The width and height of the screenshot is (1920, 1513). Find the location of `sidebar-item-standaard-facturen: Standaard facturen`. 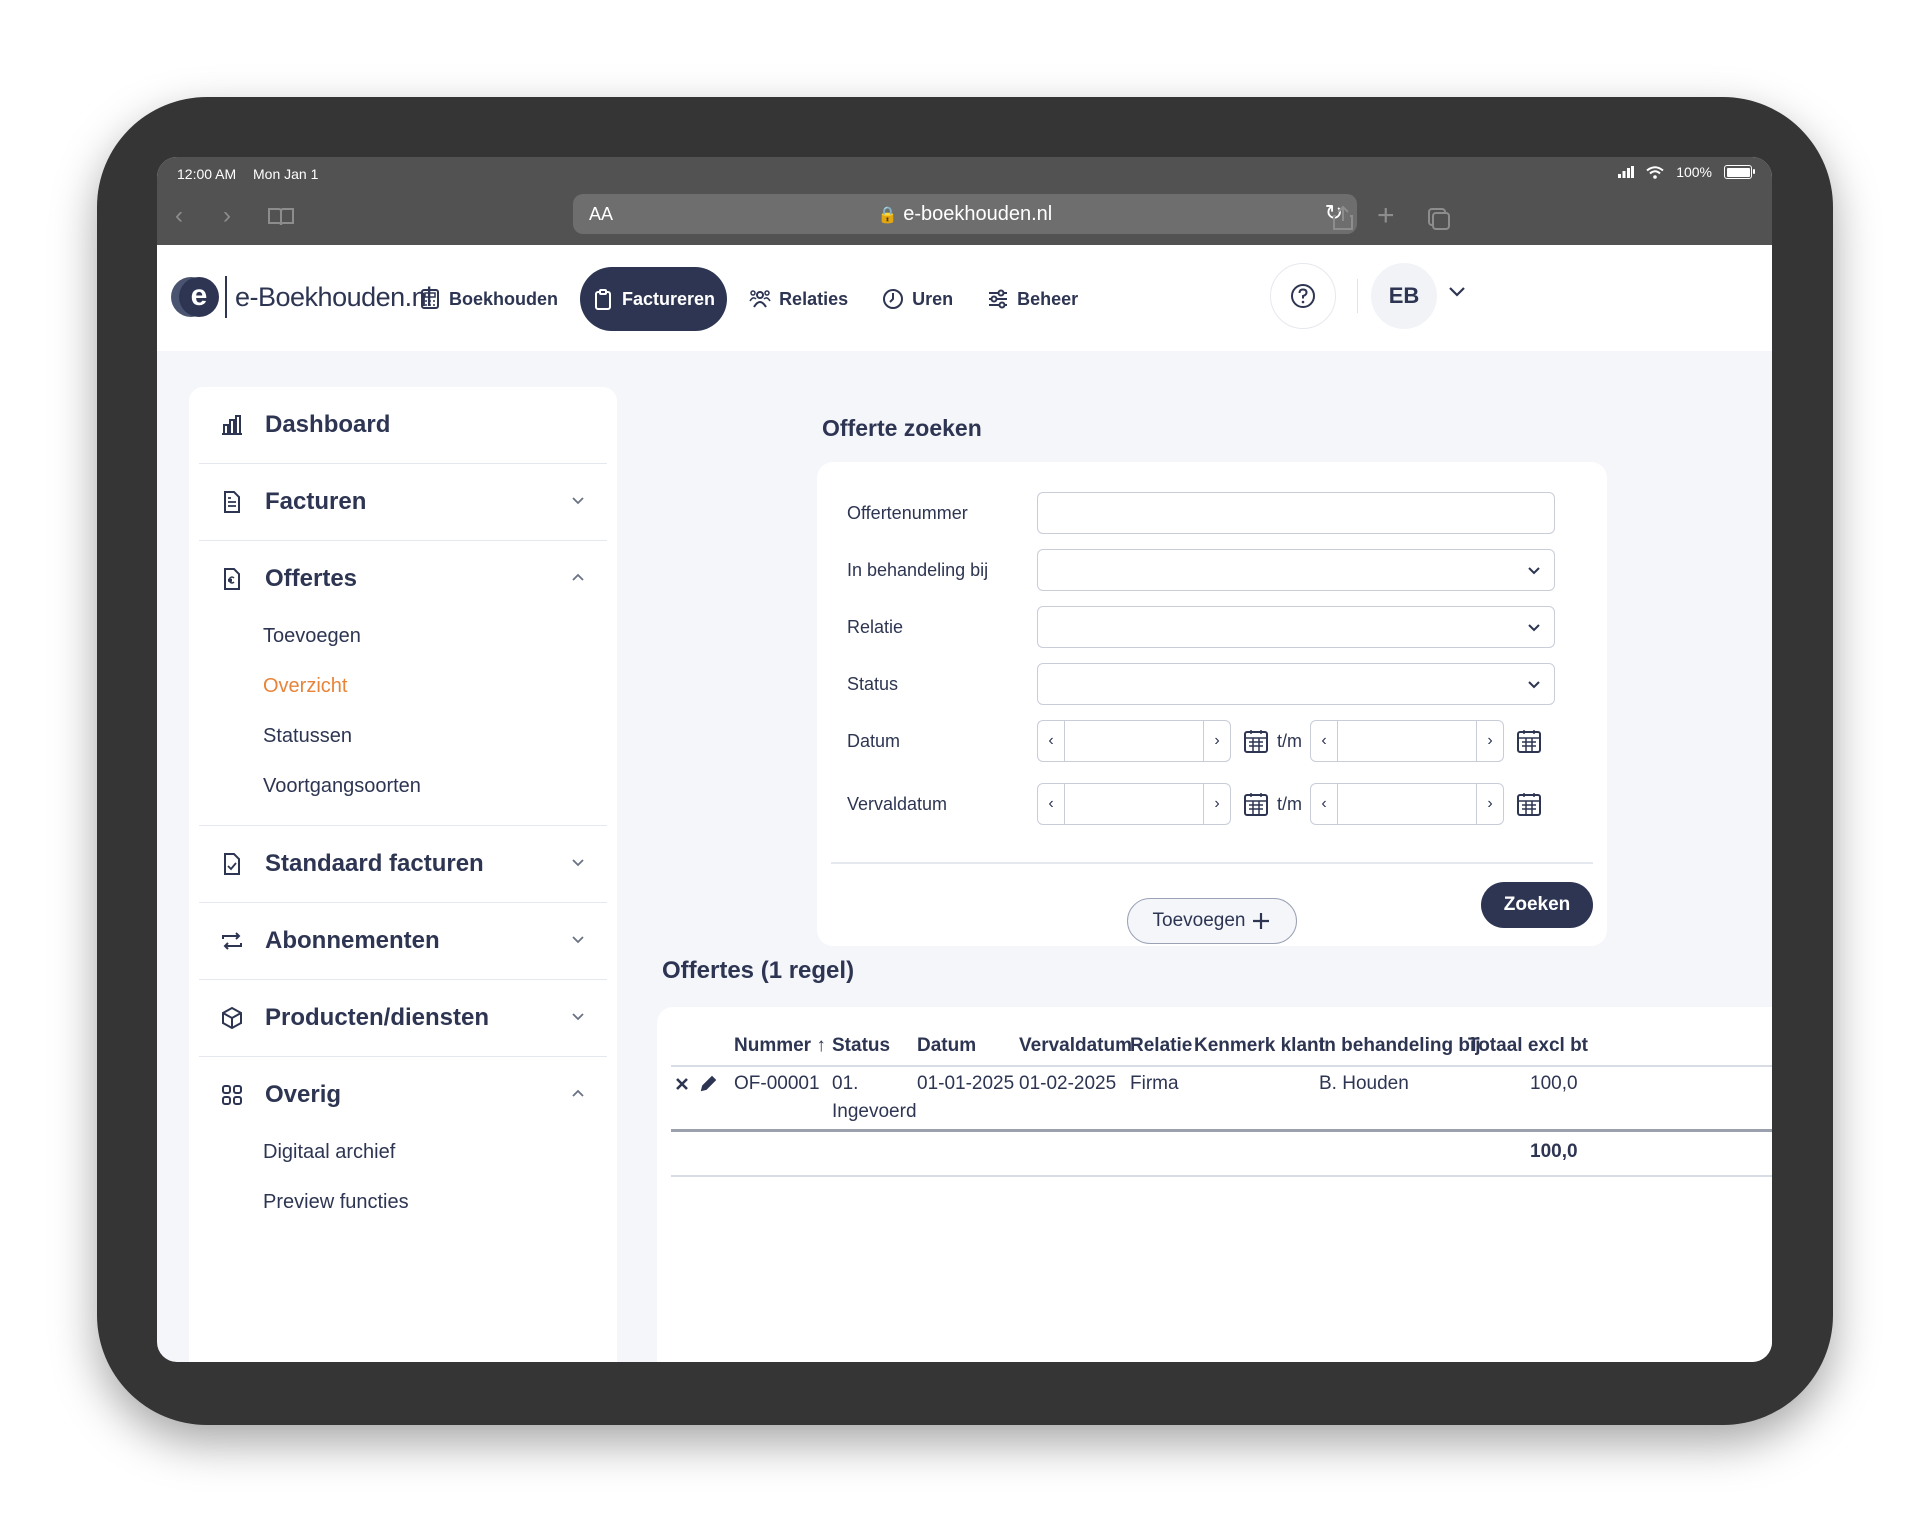

sidebar-item-standaard-facturen: Standaard facturen is located at coordinates (403, 864).